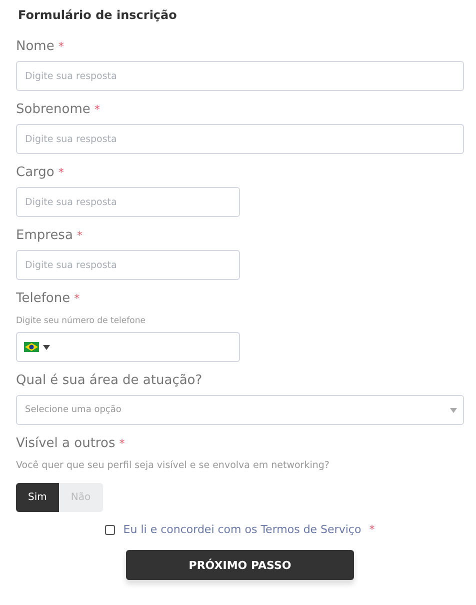  What do you see at coordinates (35, 46) in the screenshot?
I see `field-label: Nome` at bounding box center [35, 46].